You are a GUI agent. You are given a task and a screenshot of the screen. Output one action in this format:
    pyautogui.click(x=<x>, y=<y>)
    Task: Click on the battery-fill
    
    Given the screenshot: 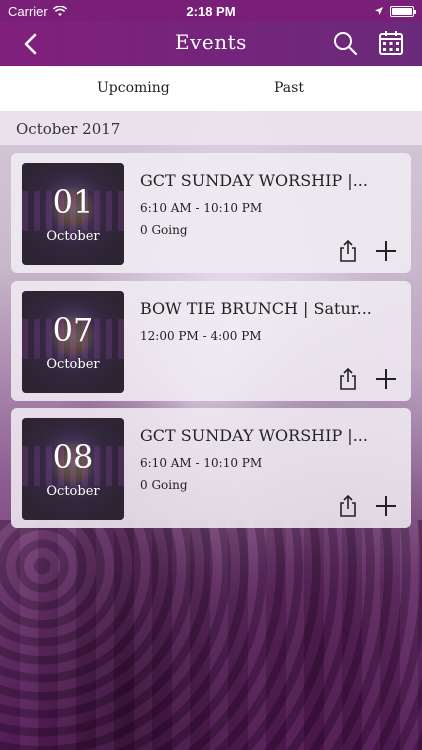 What is the action you would take?
    pyautogui.click(x=402, y=11)
    